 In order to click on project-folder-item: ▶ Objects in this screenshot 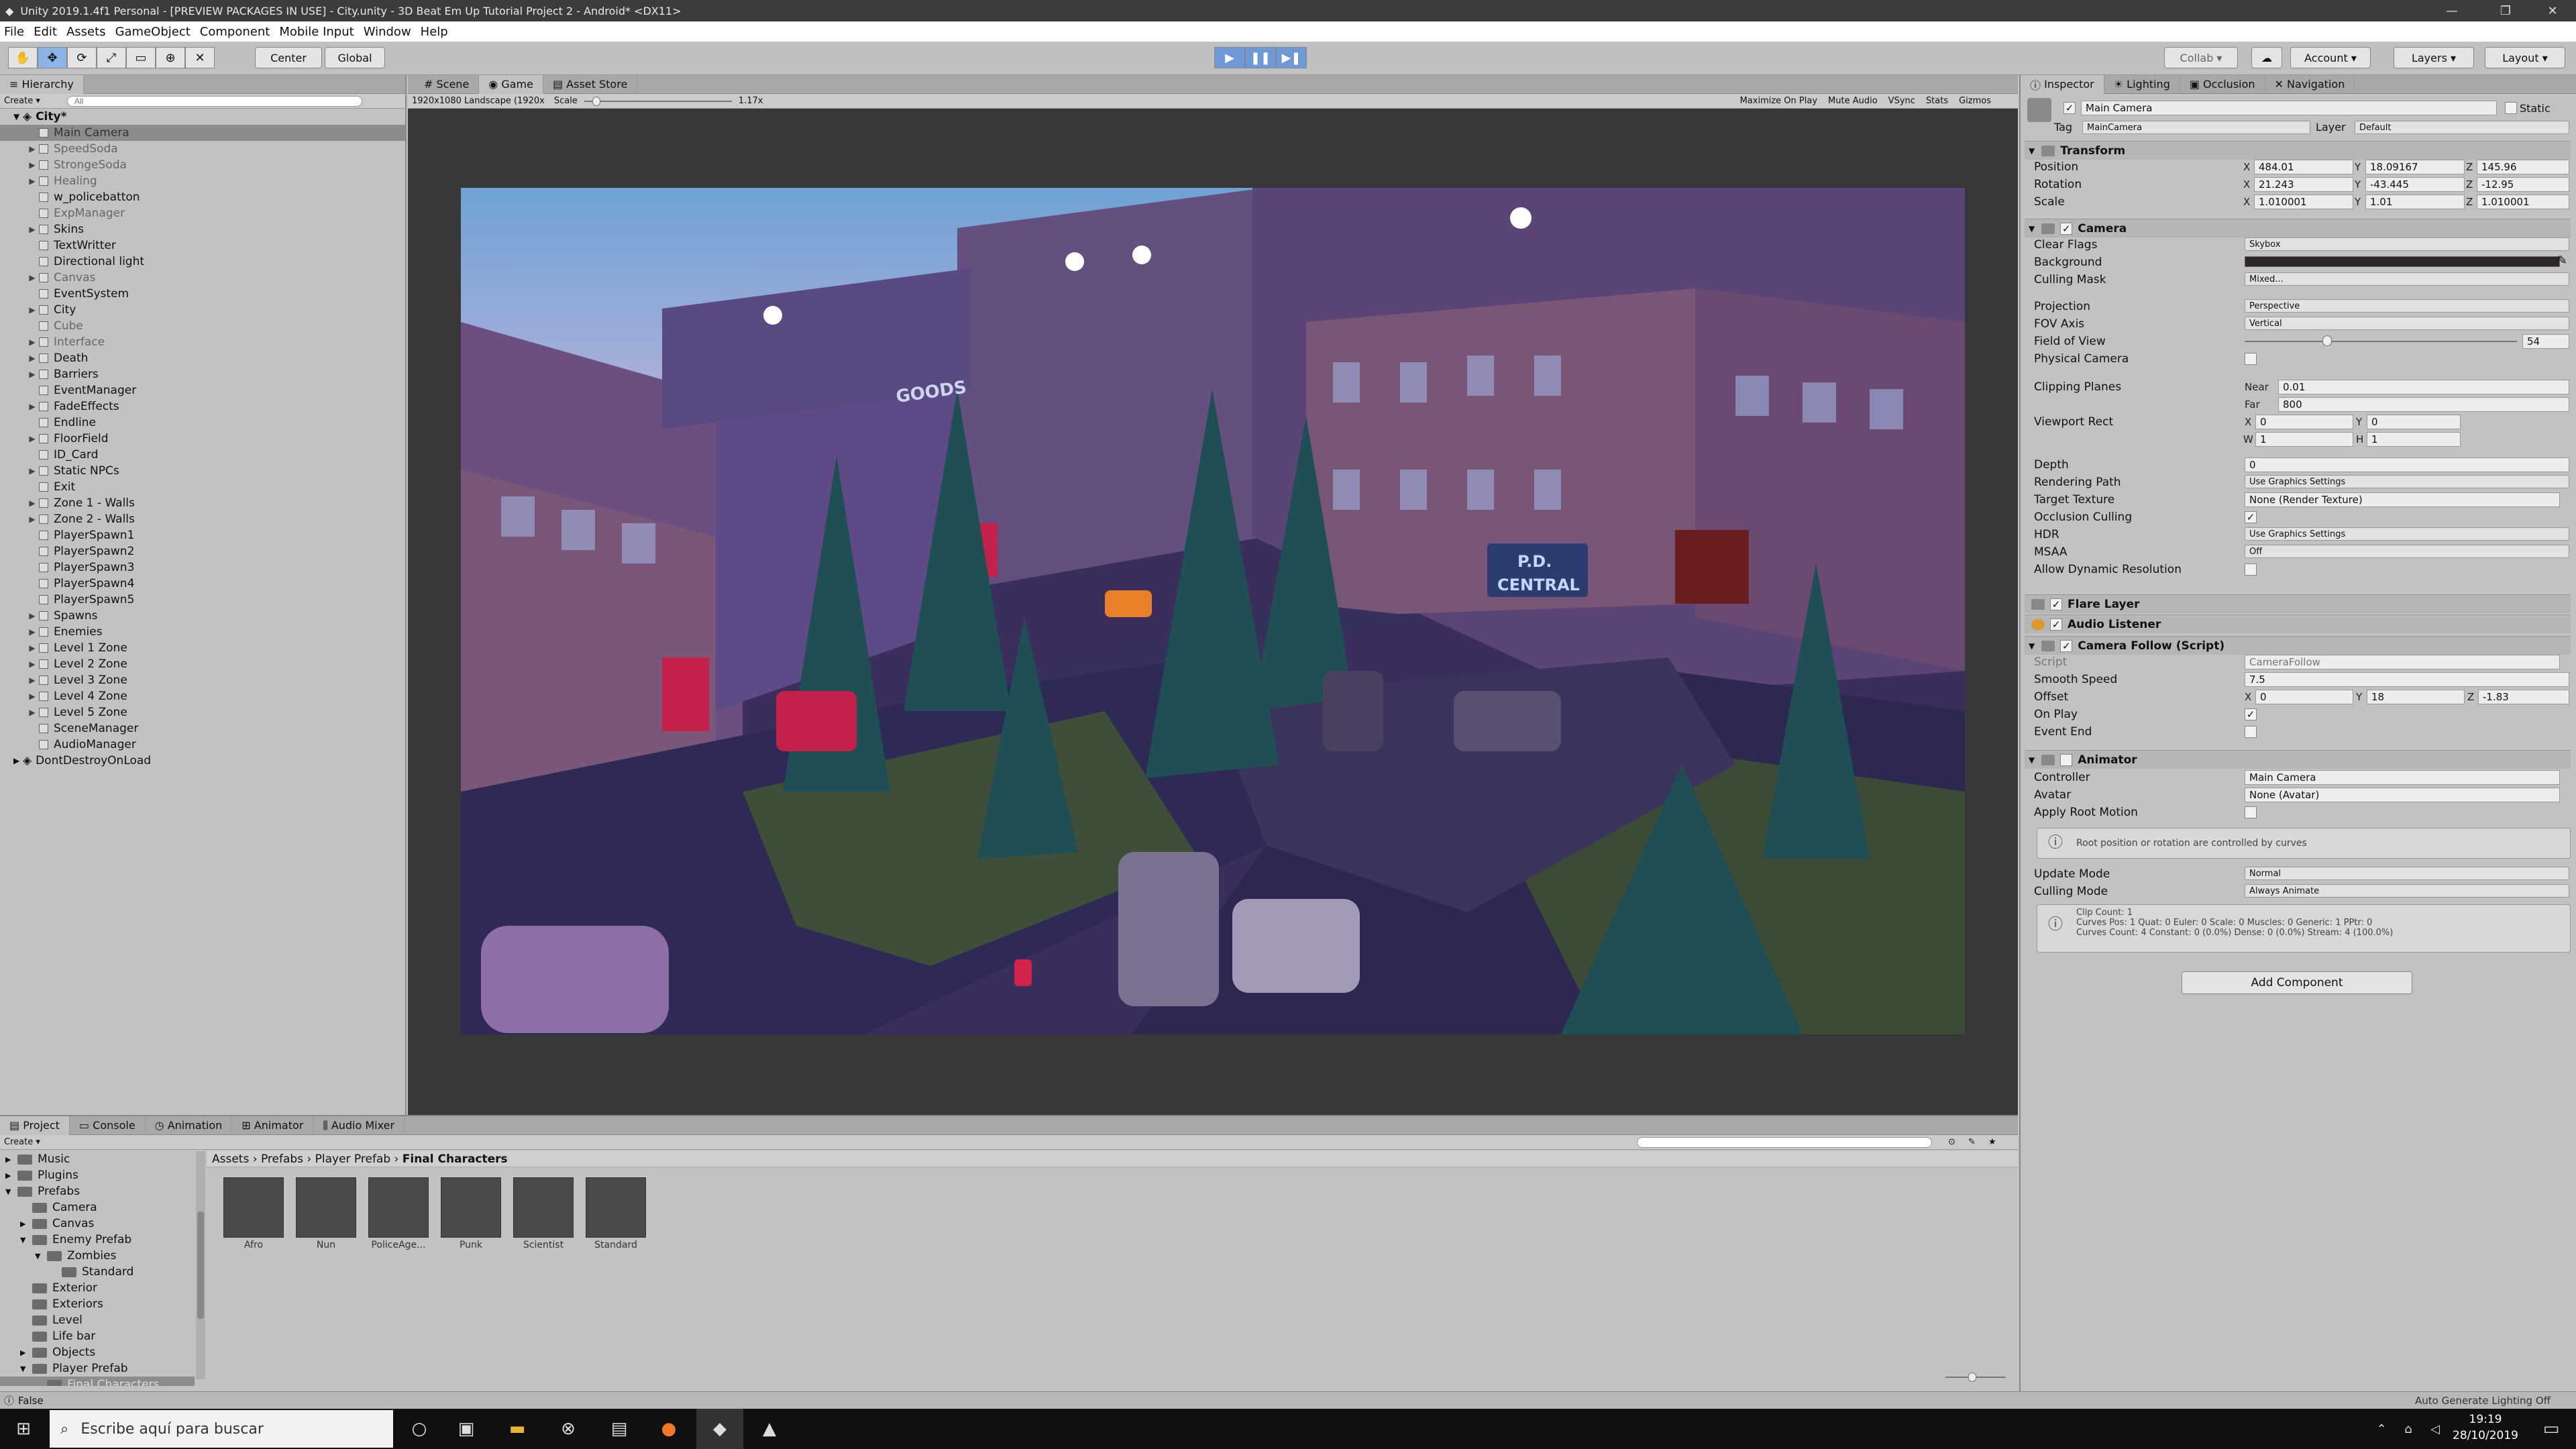, I will do `click(97, 1352)`.